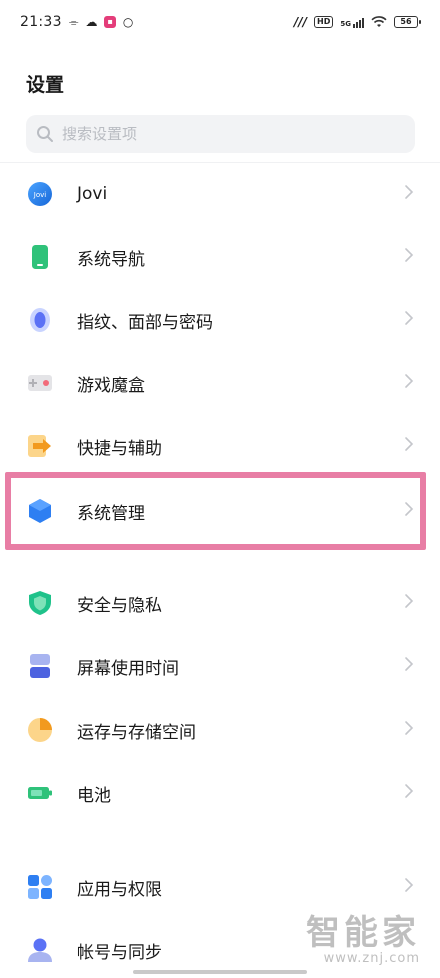 Image resolution: width=440 pixels, height=978 pixels. What do you see at coordinates (220, 666) in the screenshot?
I see `settings-item-screen-time: 屏幕使用时间` at bounding box center [220, 666].